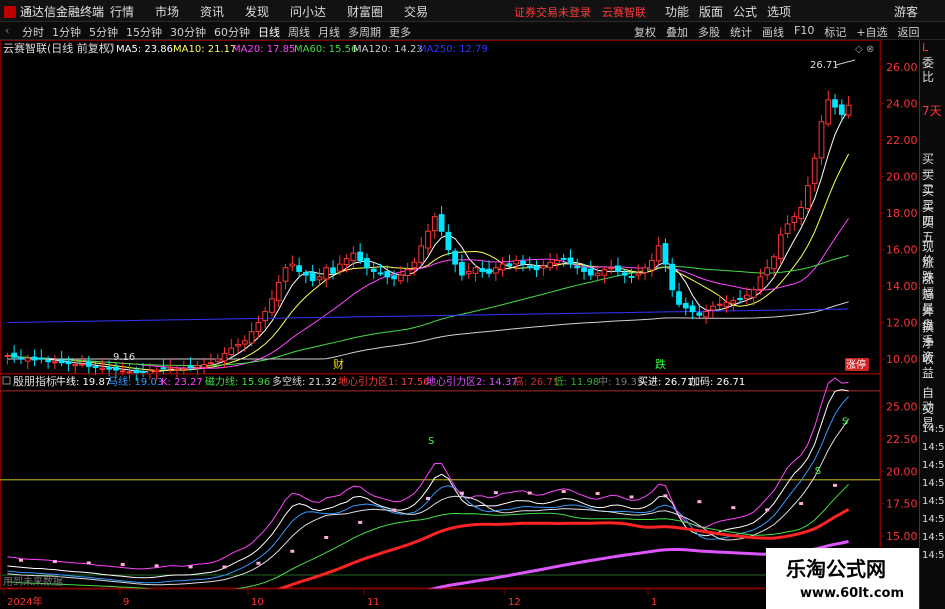 This screenshot has height=609, width=945. I want to click on period-tab: 周线, so click(299, 32).